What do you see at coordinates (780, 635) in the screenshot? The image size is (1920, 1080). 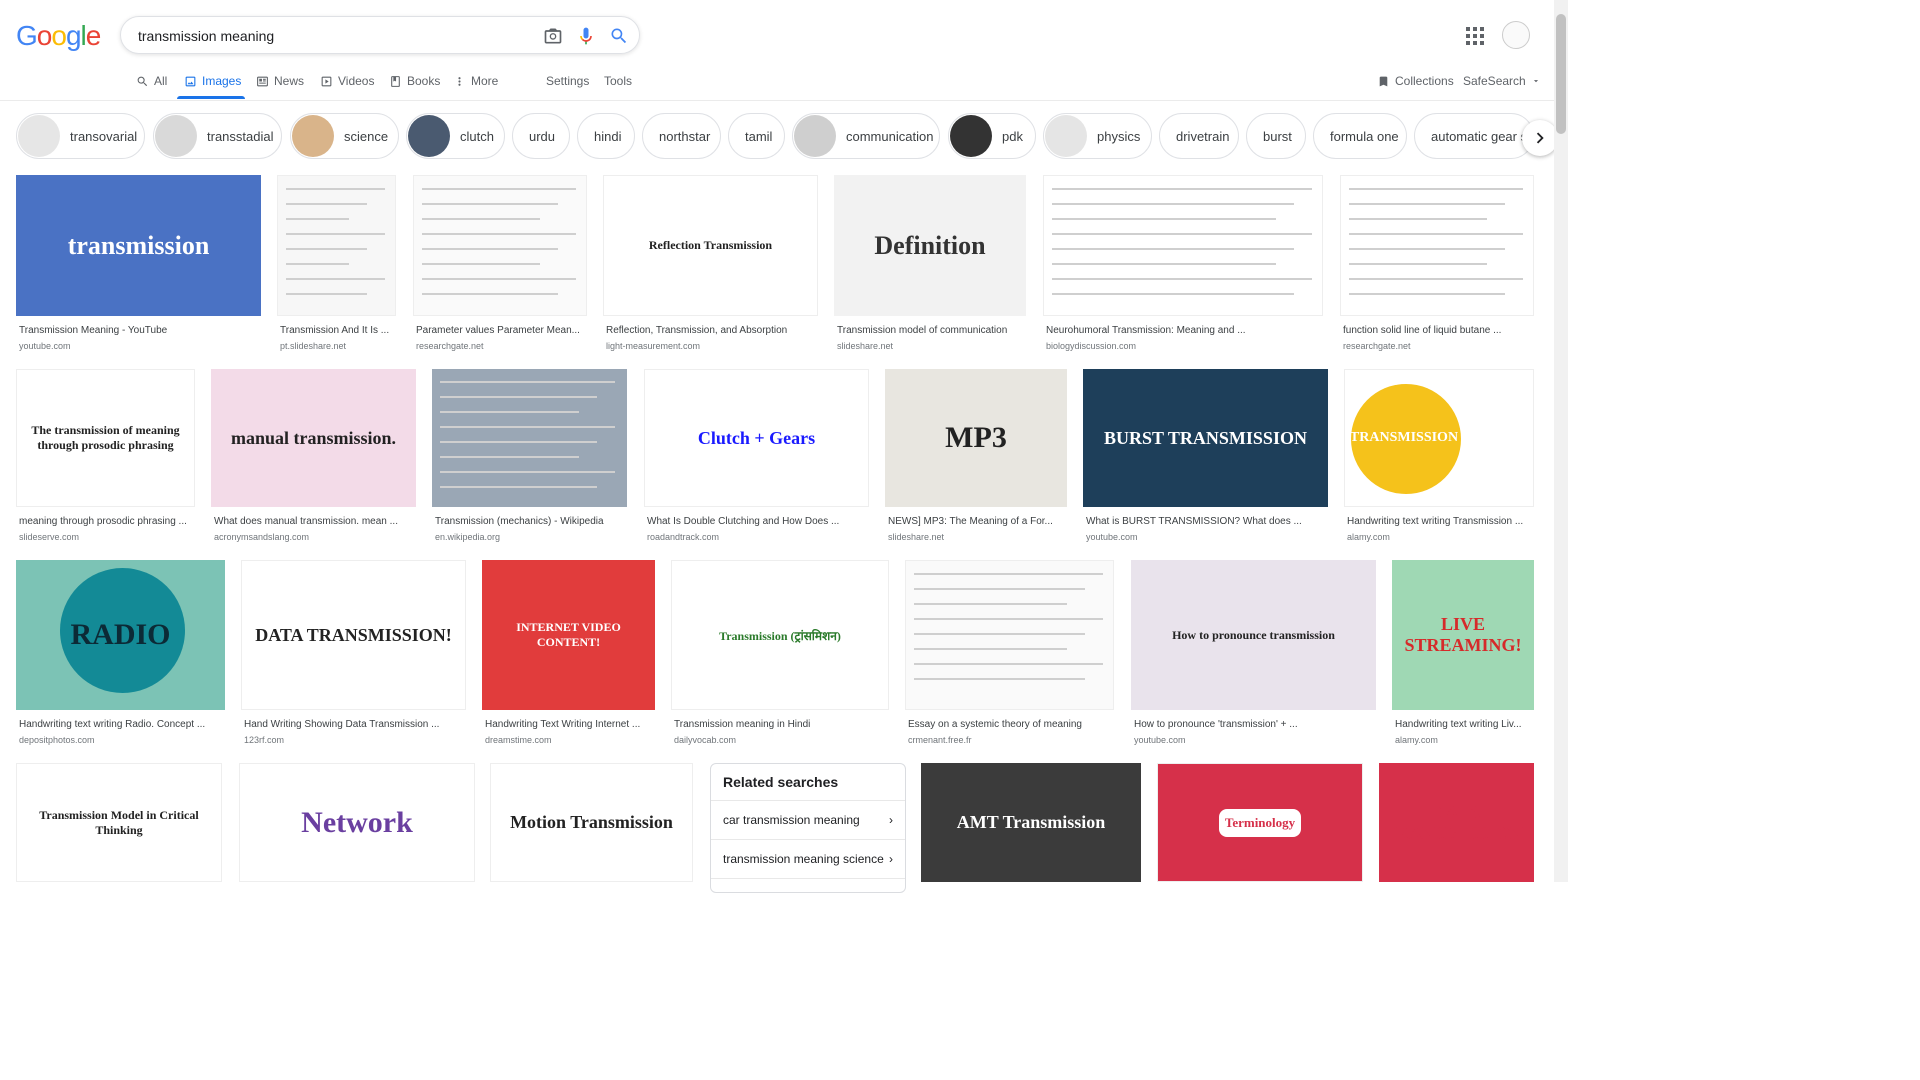 I see `result-thumbnail: Transmission (ट्रांसमिशन)` at bounding box center [780, 635].